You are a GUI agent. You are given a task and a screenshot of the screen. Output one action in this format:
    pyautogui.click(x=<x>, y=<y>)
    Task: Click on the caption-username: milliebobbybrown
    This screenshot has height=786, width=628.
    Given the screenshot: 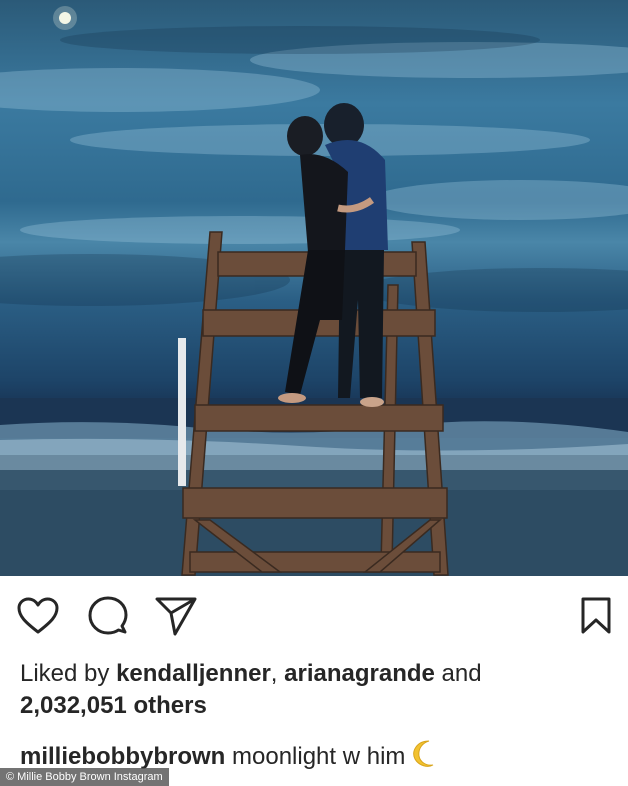 What is the action you would take?
    pyautogui.click(x=122, y=756)
    